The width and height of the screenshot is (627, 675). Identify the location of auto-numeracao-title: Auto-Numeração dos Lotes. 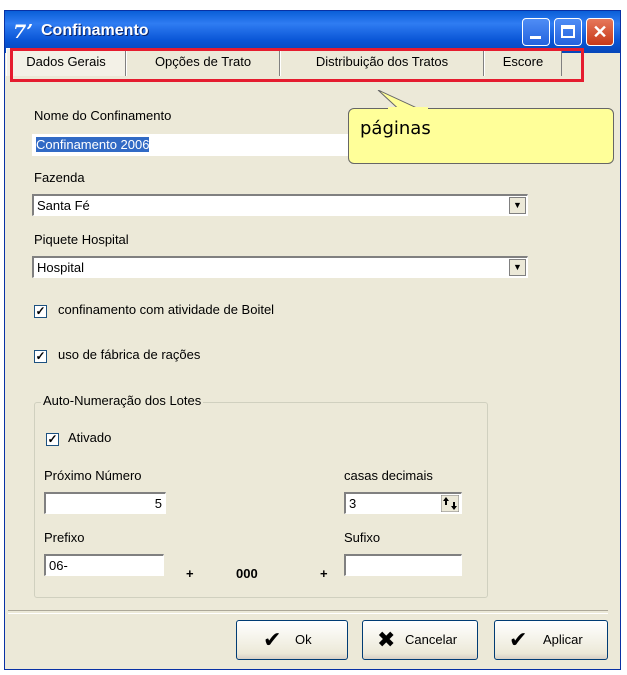
(122, 400).